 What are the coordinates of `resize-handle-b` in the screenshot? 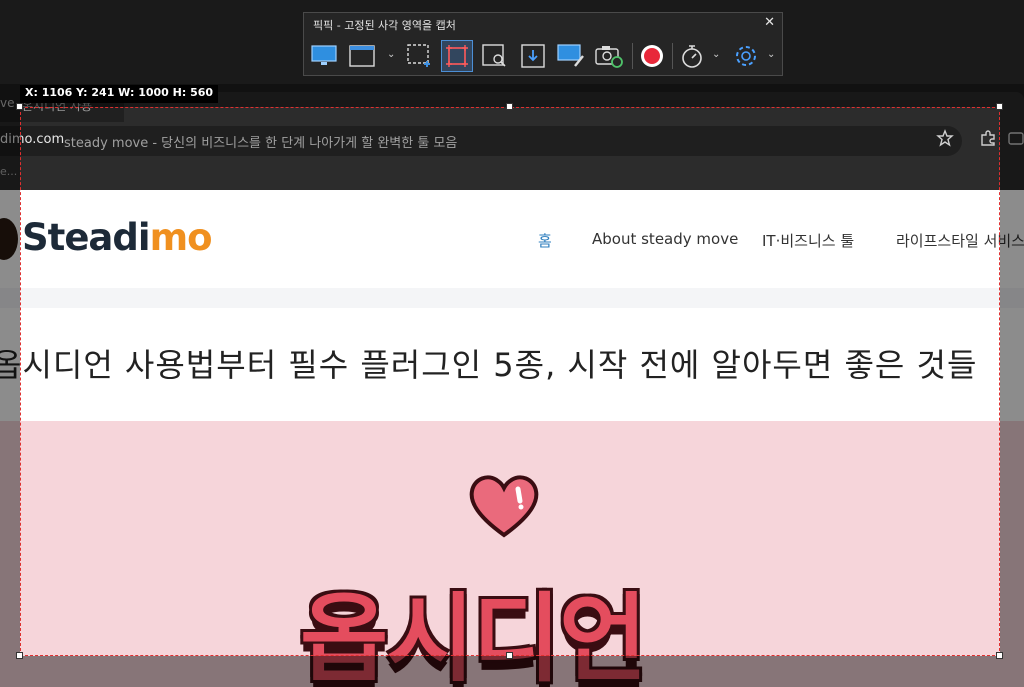 It's located at (509, 655).